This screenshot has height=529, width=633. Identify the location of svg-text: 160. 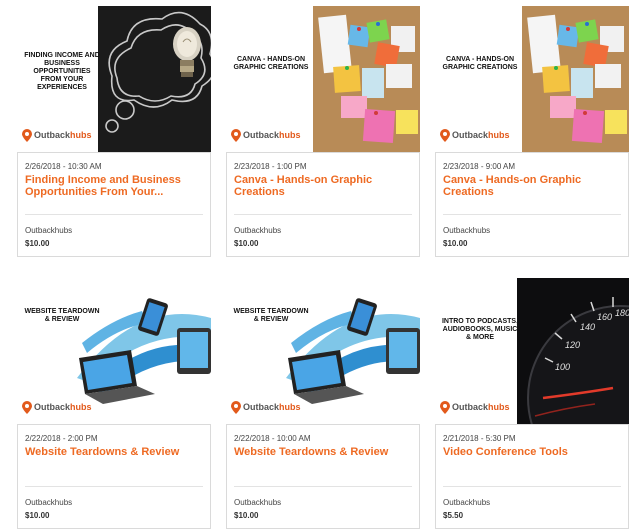
(604, 317).